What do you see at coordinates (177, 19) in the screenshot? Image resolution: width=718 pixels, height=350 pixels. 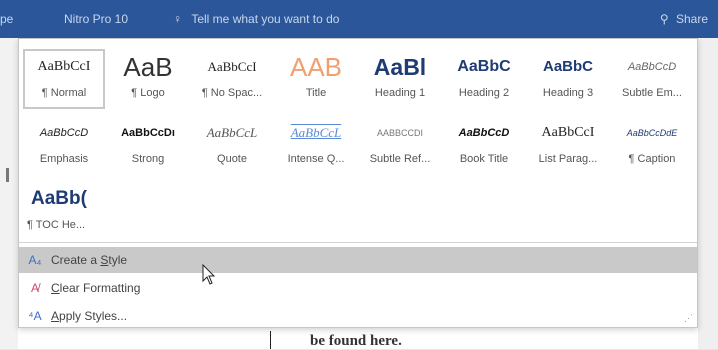 I see `lightbulb-icon: ♀` at bounding box center [177, 19].